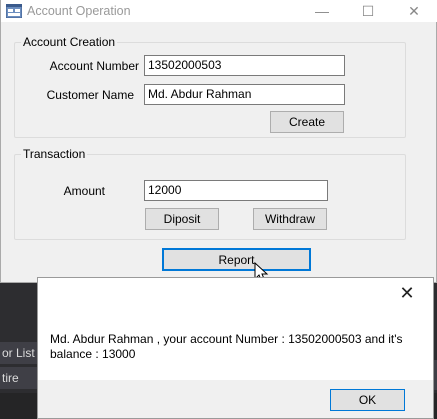 The image size is (437, 419). Describe the element at coordinates (79, 11) in the screenshot. I see `window-title: Account Operation` at that location.